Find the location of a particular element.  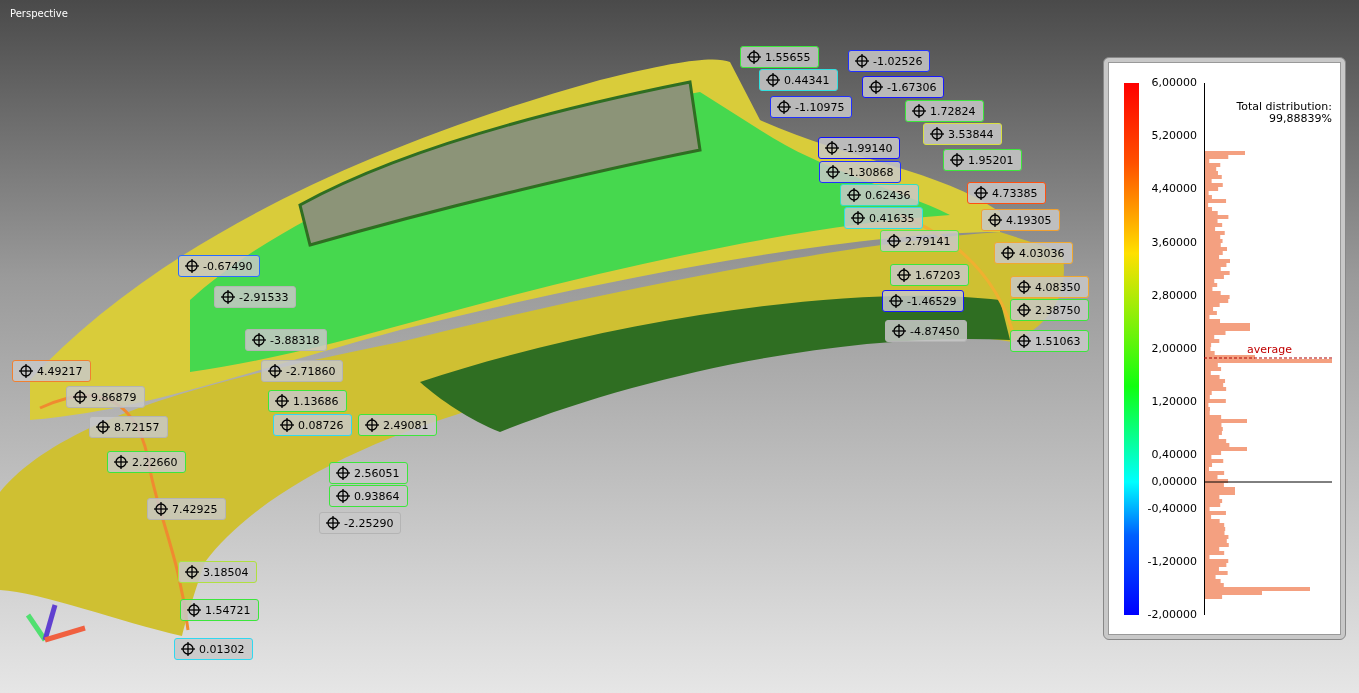

deviation-value: 1.67203 is located at coordinates (938, 275).